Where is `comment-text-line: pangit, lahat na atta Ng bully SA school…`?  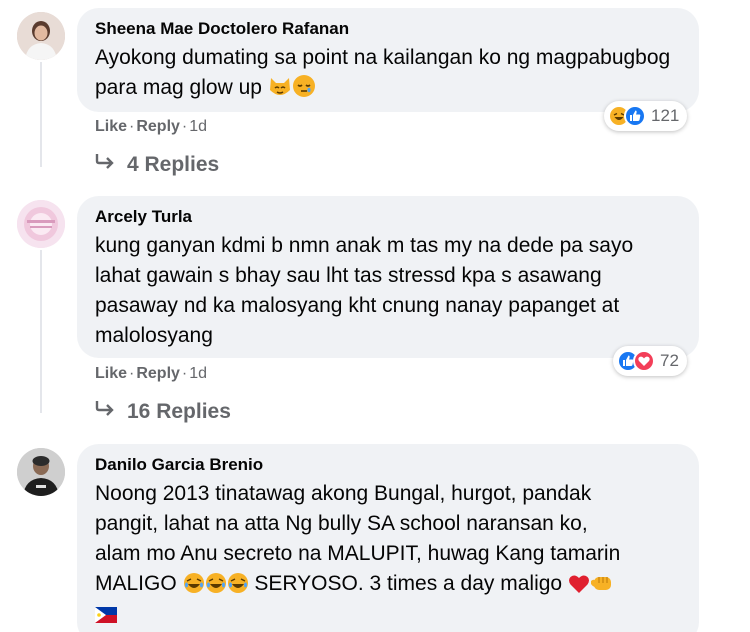
comment-text-line: pangit, lahat na atta Ng bully SA school… is located at coordinates (341, 523).